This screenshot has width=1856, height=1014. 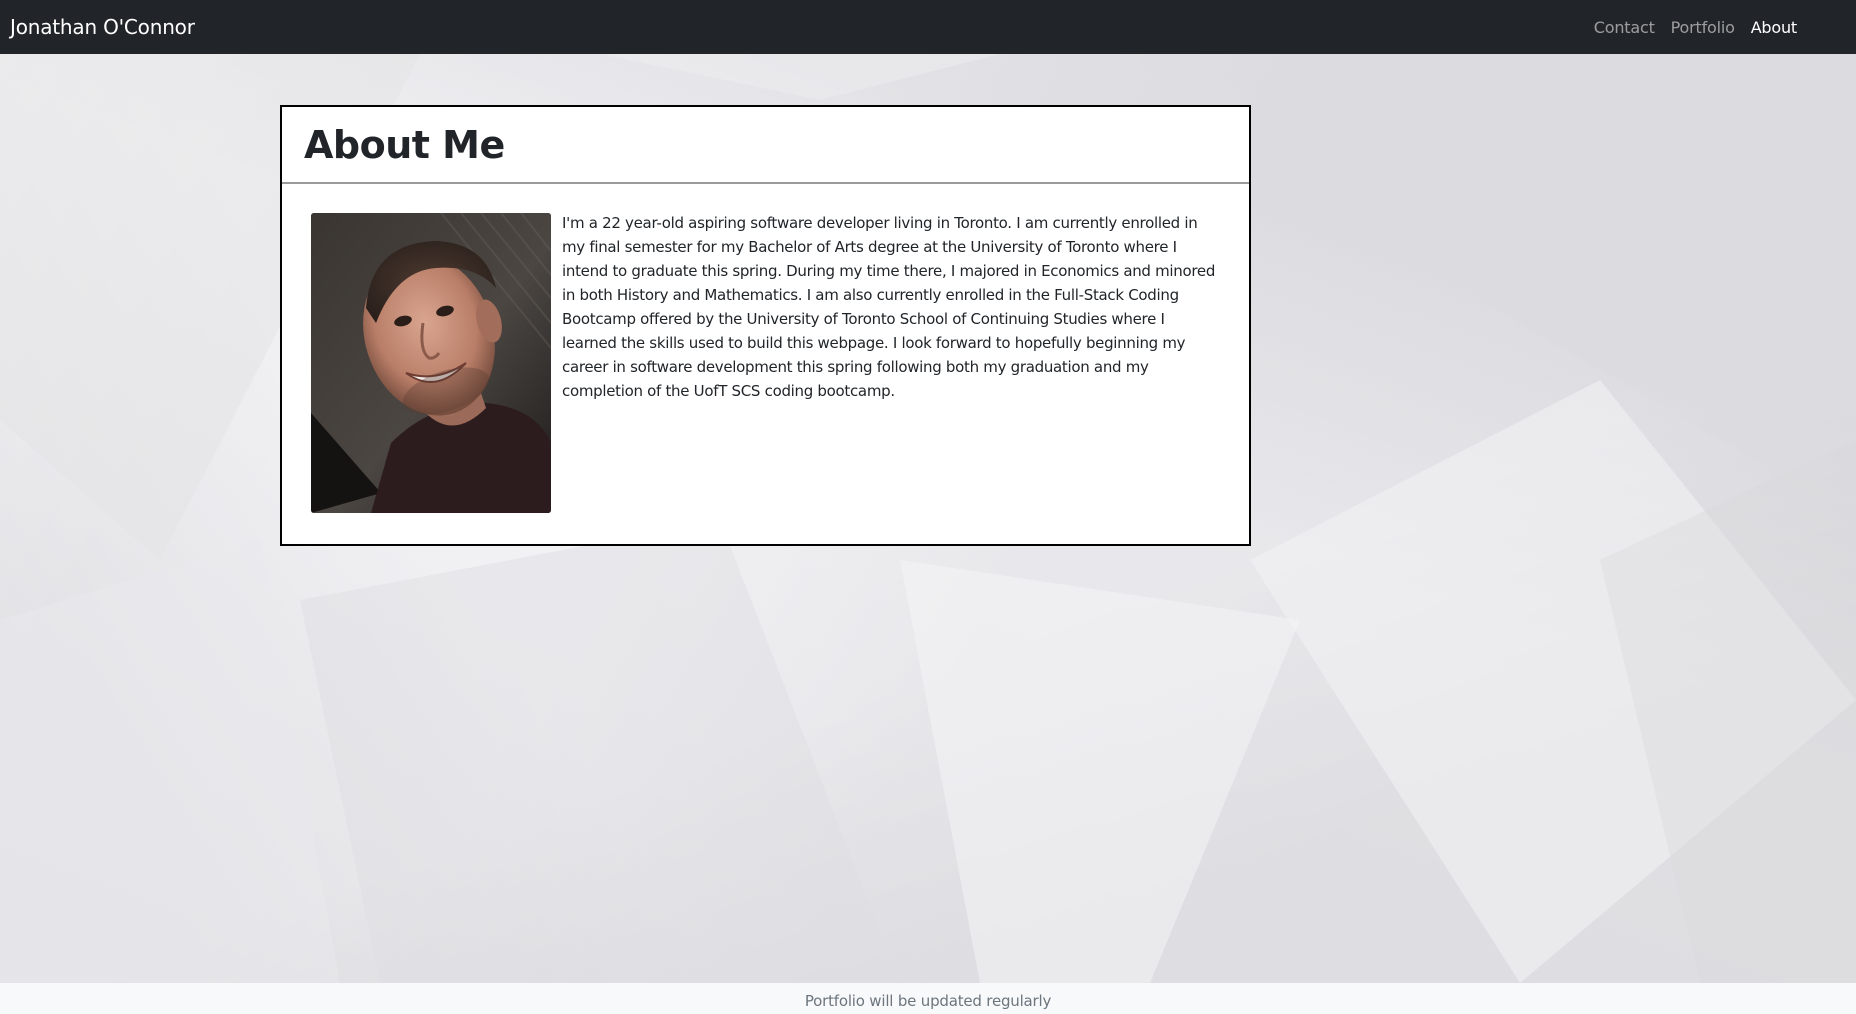 I want to click on nav-link-contact: Contact, so click(x=1624, y=27).